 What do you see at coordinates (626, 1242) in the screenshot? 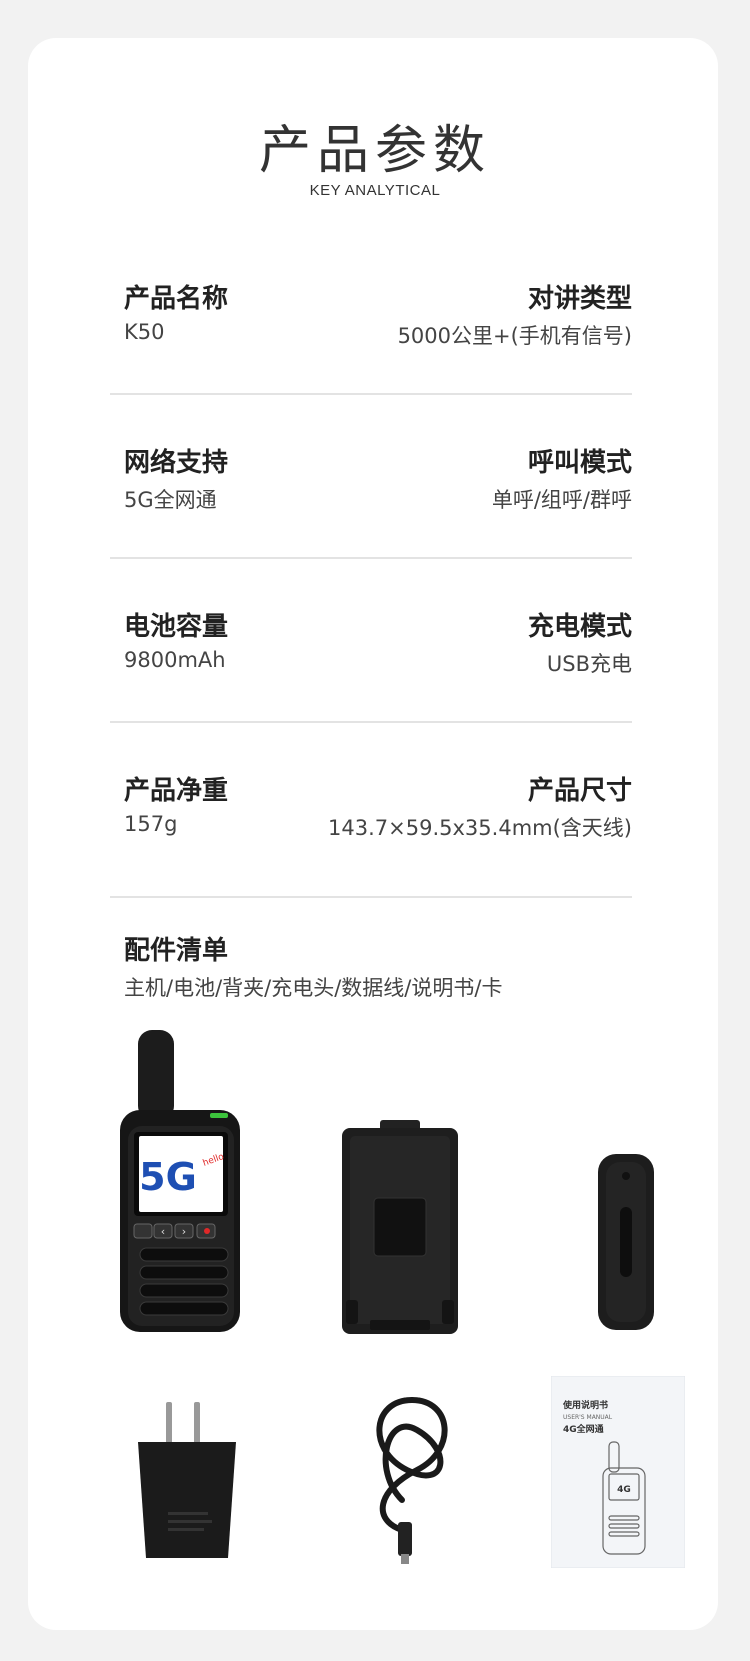
I see `back-clip-image` at bounding box center [626, 1242].